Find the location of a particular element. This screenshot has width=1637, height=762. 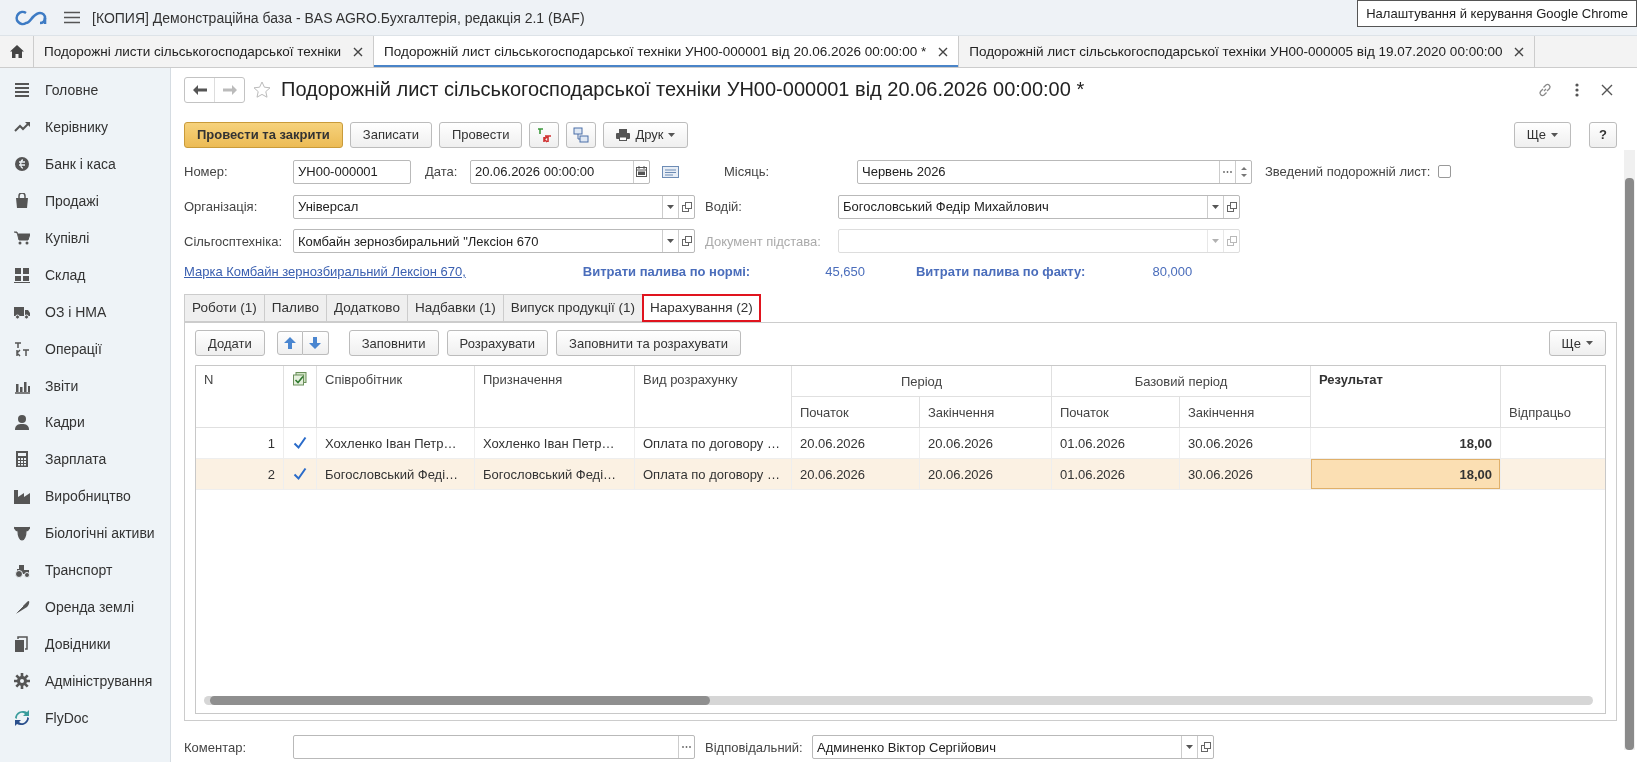

sidebar-item: Виробництво is located at coordinates (88, 496).